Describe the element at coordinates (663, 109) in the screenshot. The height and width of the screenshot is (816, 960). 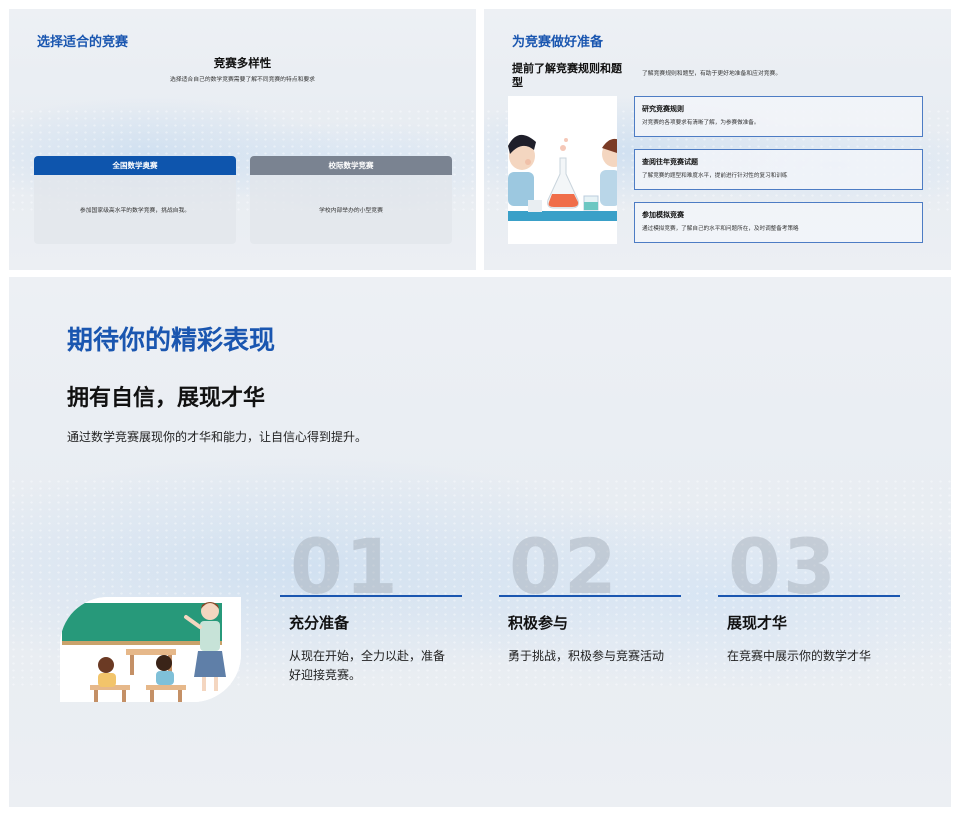
I see `step-title: 研究竞赛规则` at that location.